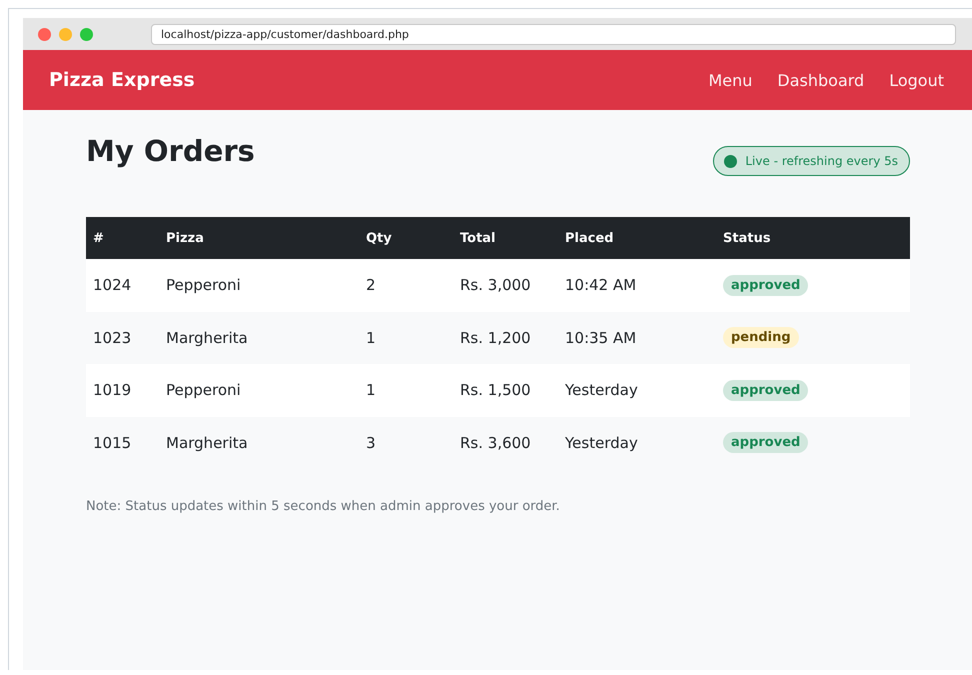 This screenshot has width=972, height=675. I want to click on column-header: #, so click(99, 238).